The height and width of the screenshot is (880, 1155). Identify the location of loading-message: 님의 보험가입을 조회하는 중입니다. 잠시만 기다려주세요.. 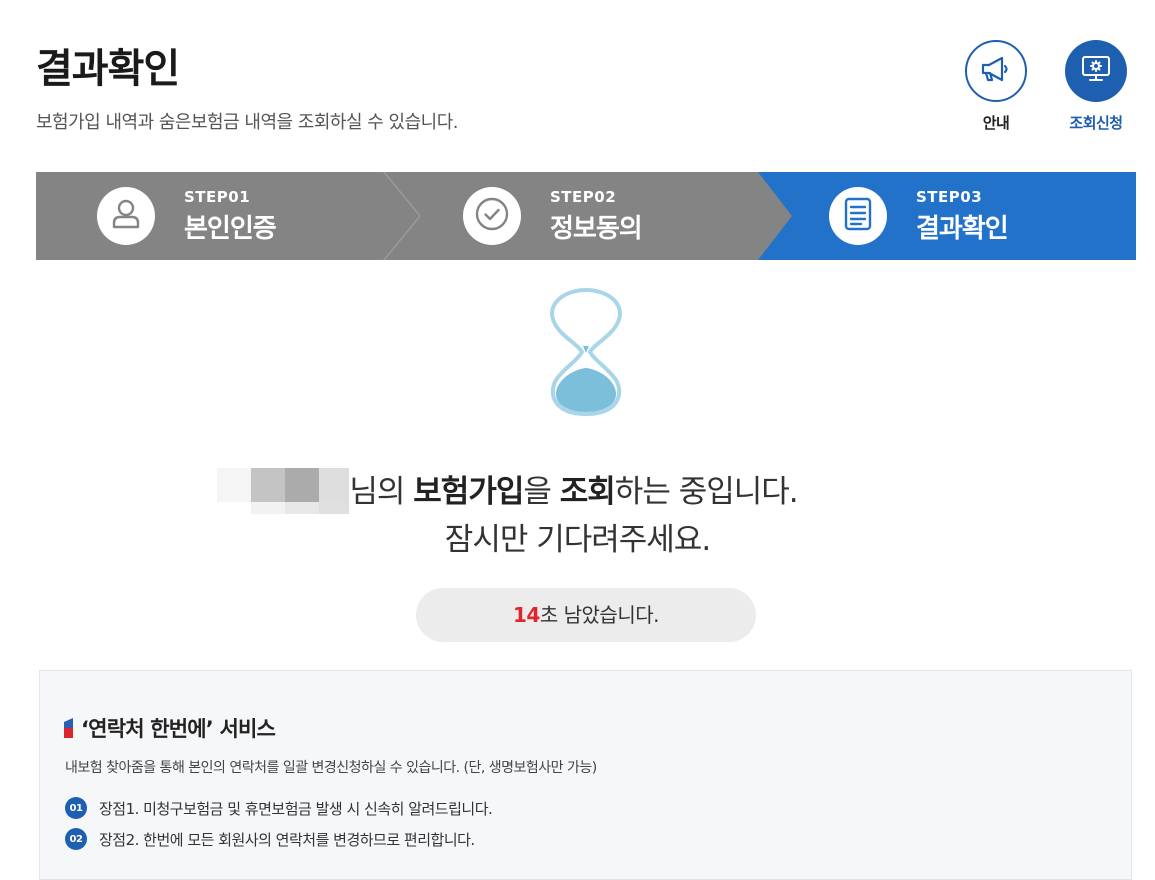
(577, 516).